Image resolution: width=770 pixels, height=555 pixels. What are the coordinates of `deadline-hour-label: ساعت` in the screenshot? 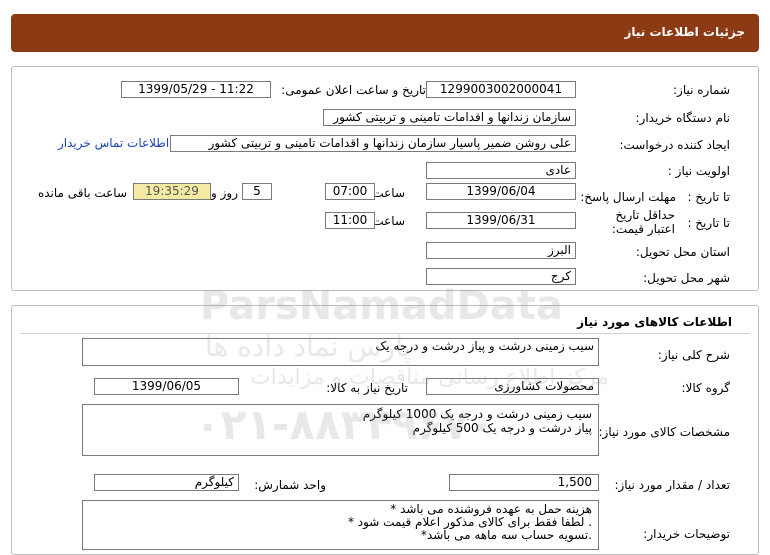 It's located at (388, 193).